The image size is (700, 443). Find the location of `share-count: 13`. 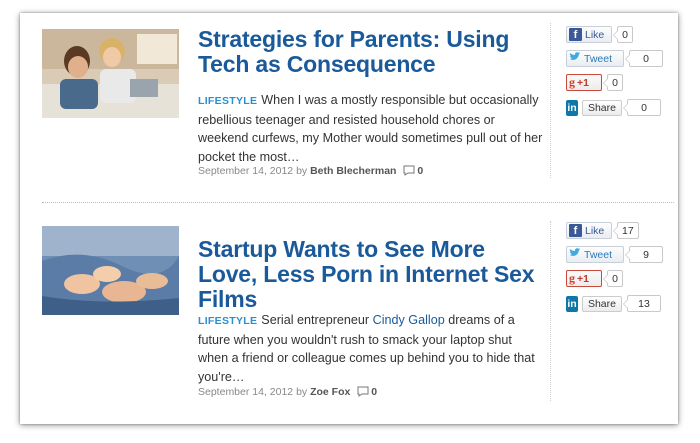

share-count: 13 is located at coordinates (642, 303).